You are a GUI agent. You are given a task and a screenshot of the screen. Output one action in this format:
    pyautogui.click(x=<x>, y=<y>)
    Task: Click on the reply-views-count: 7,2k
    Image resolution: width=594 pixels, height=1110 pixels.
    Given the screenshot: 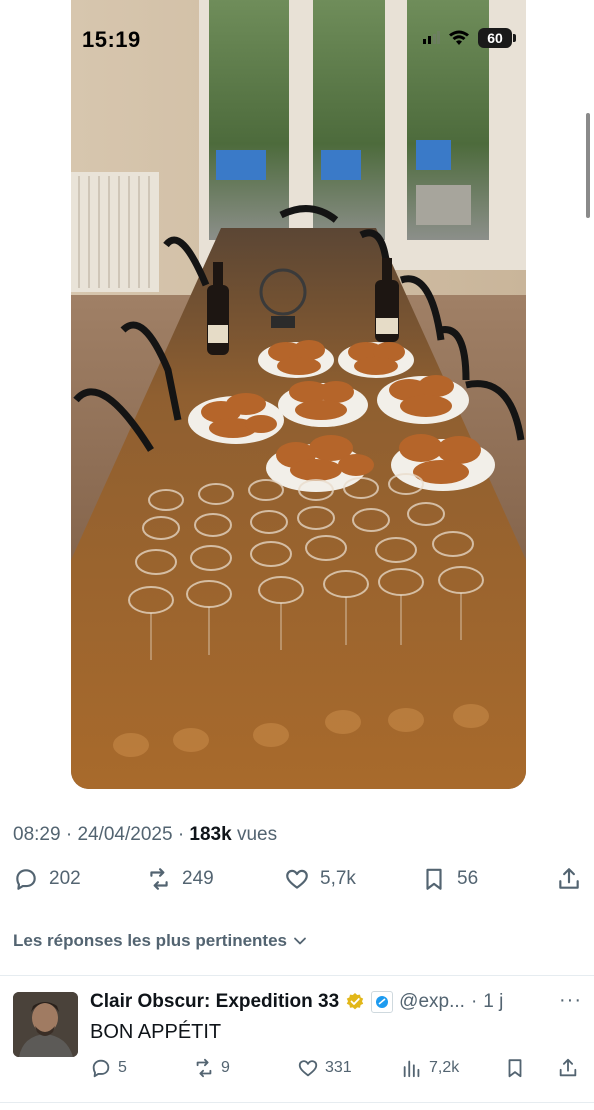 What is the action you would take?
    pyautogui.click(x=444, y=1067)
    